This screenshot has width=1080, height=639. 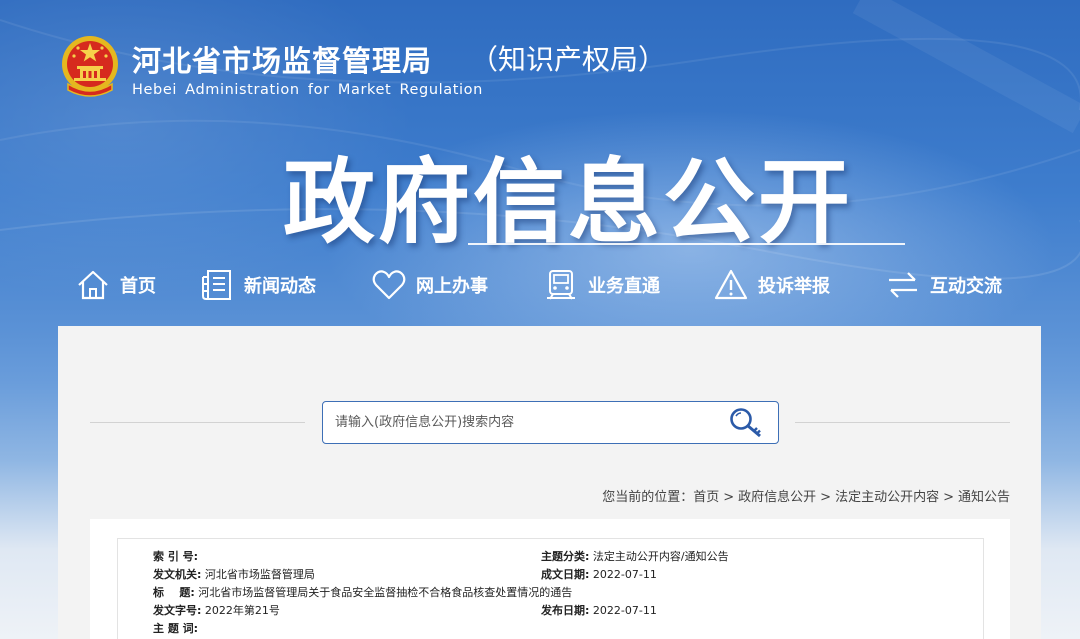 I want to click on exchange-icon, so click(x=903, y=285).